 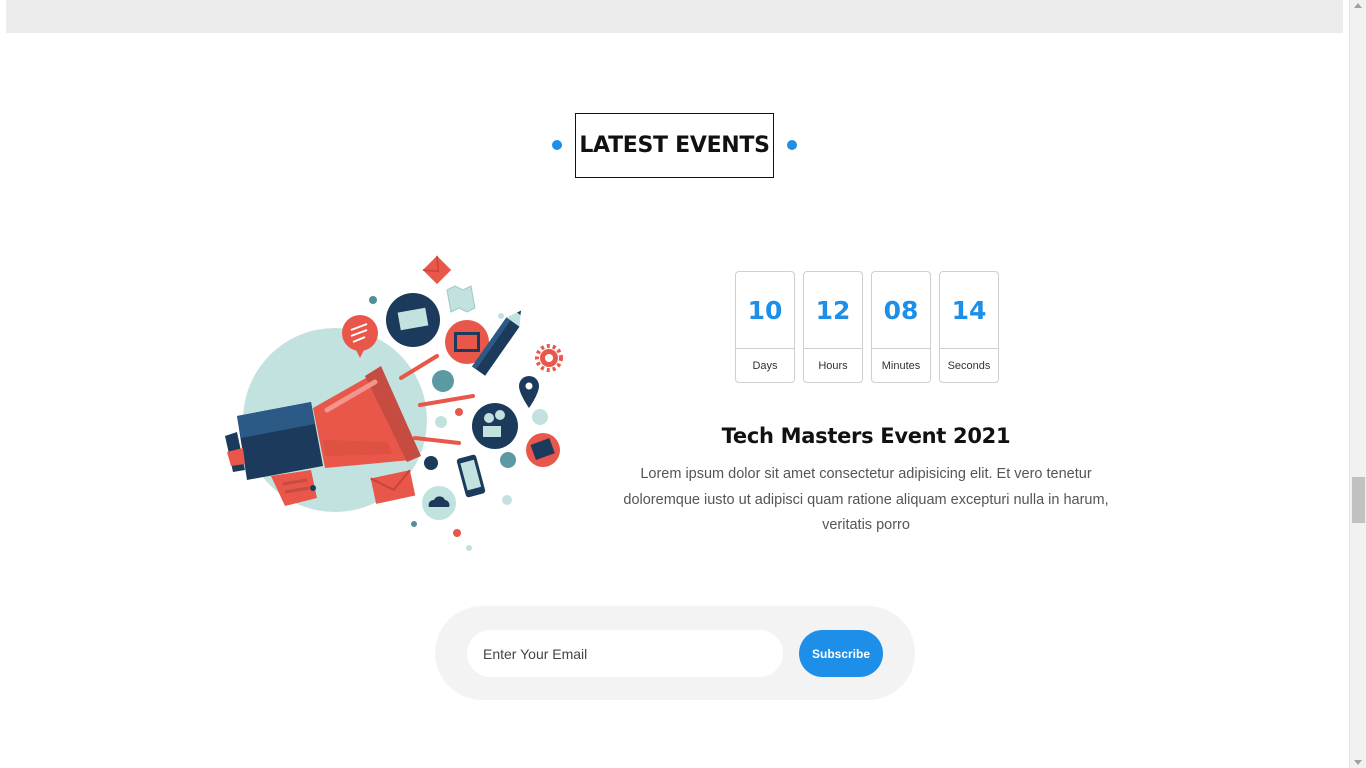 I want to click on countdown-days-value: 10, so click(x=765, y=310).